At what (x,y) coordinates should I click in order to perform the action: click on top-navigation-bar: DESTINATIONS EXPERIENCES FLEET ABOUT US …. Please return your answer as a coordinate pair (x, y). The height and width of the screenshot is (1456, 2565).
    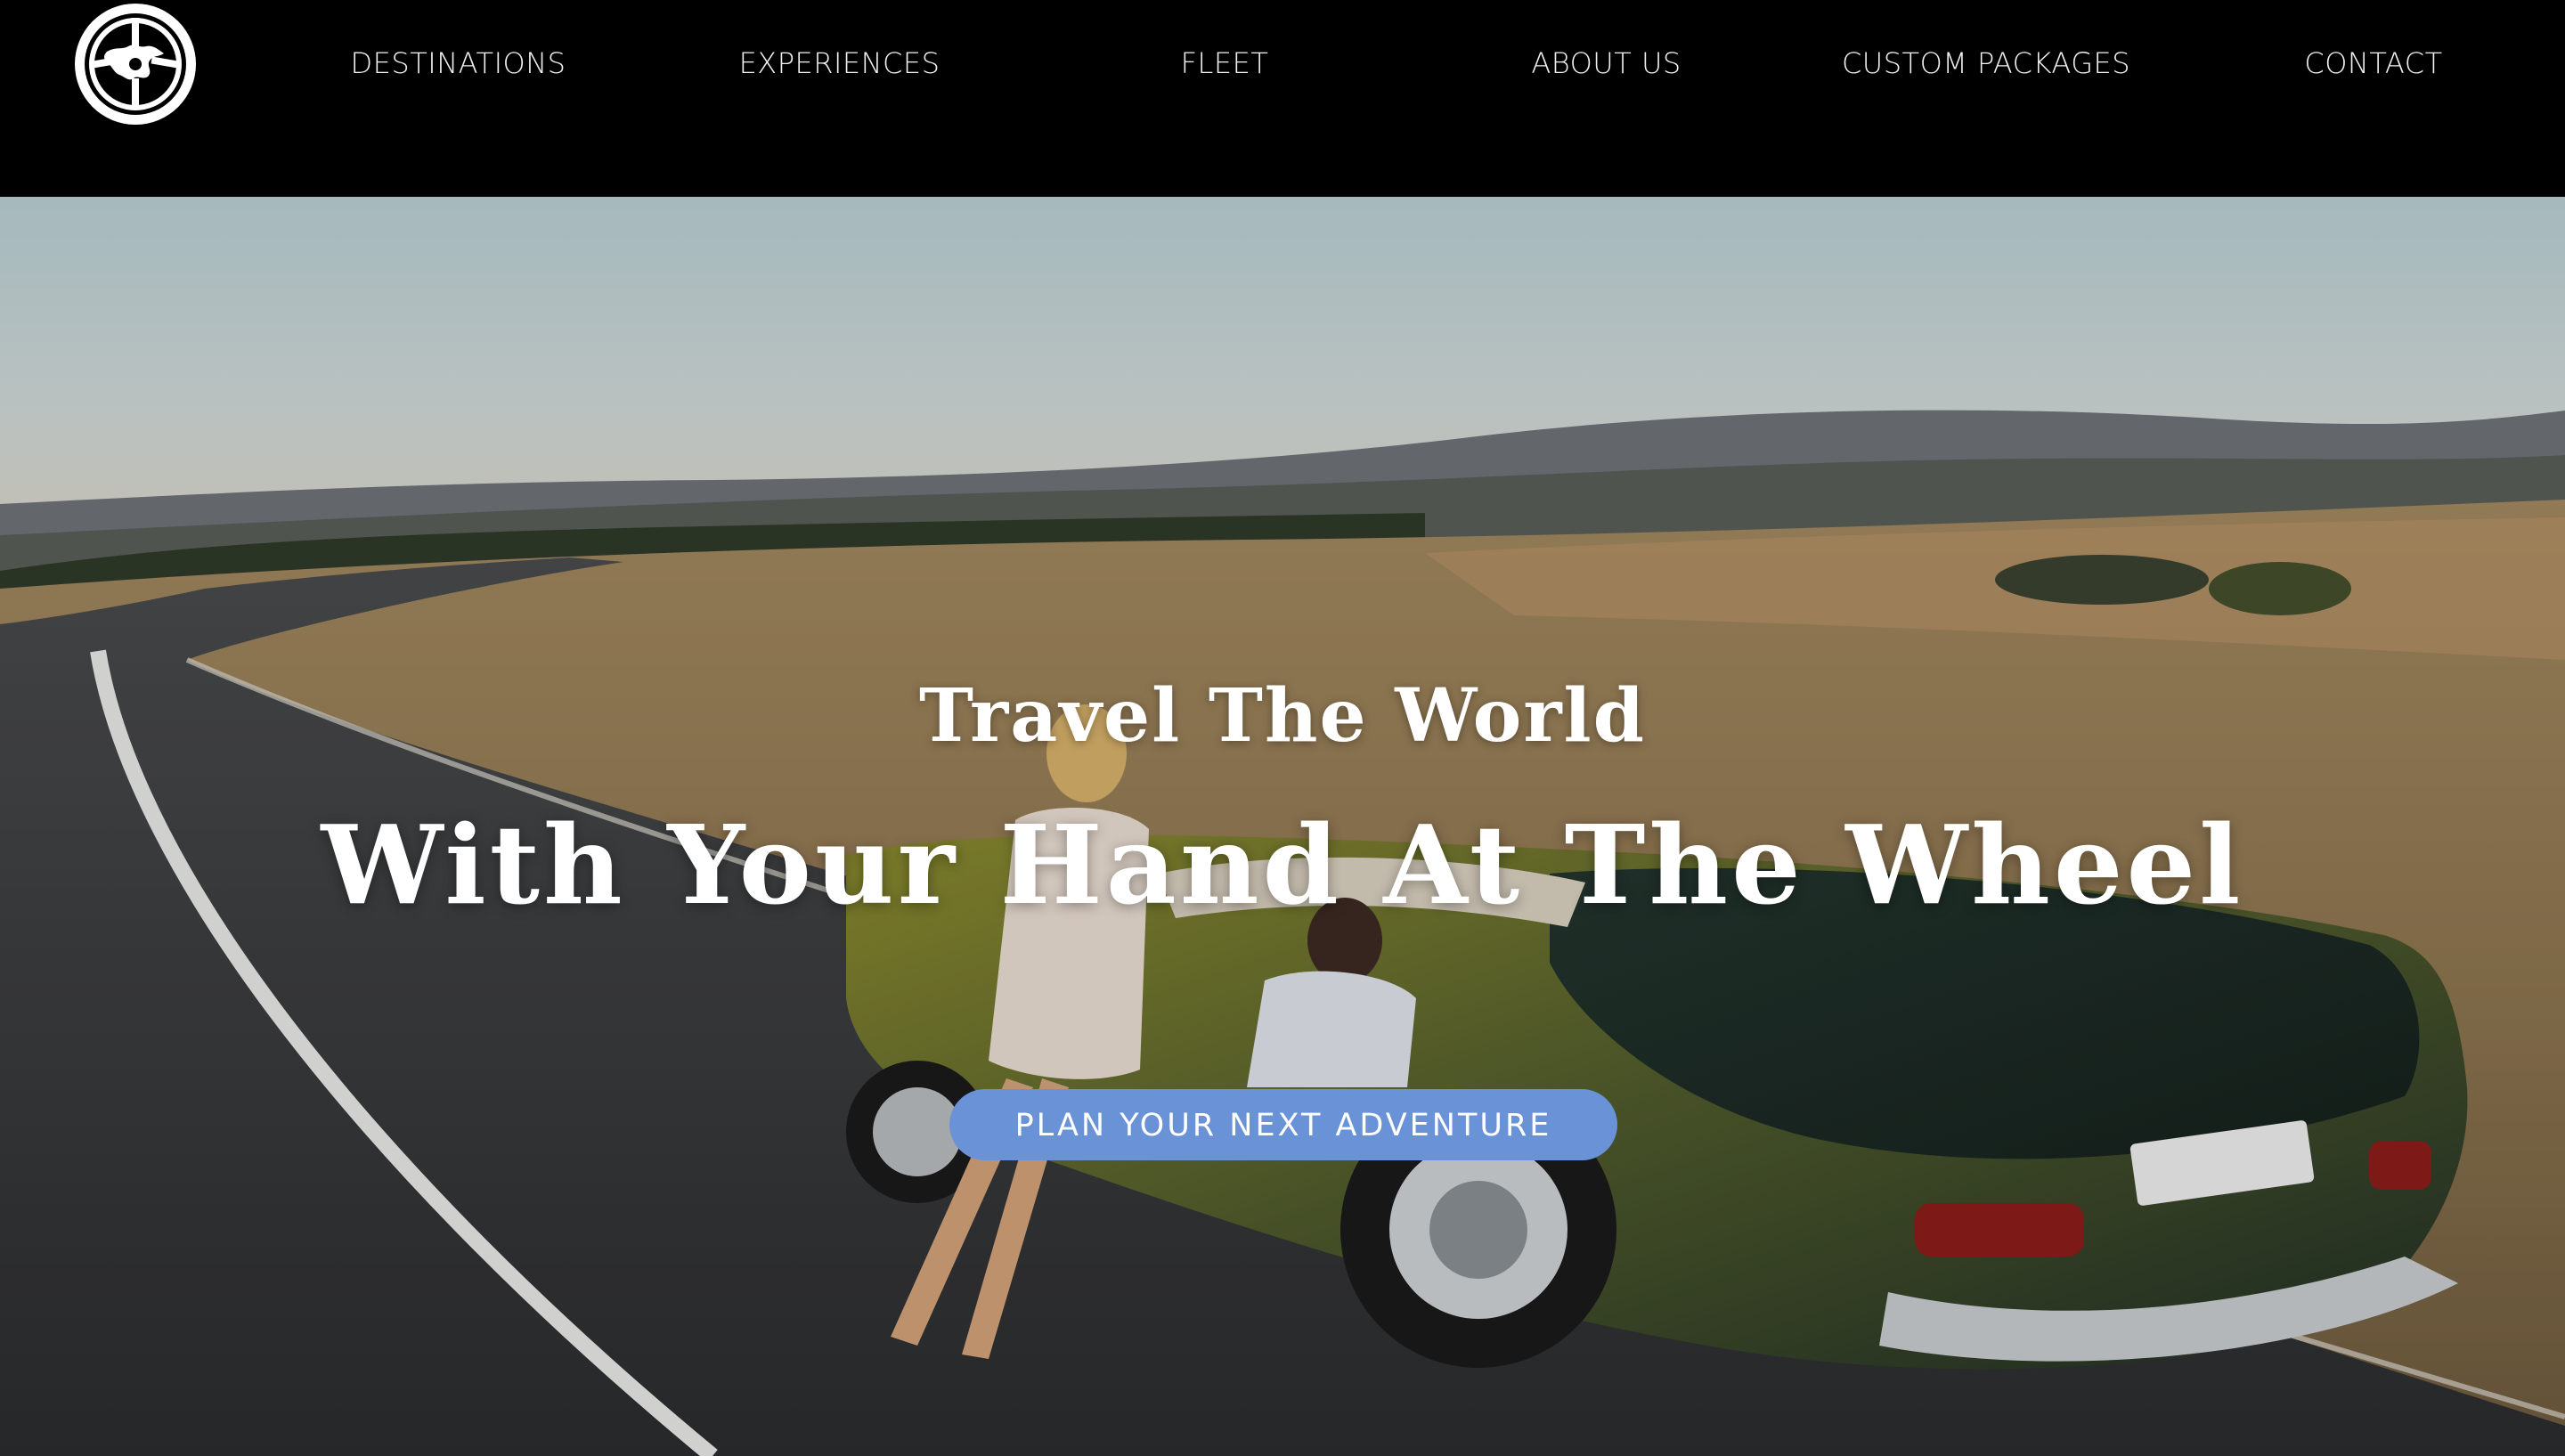
    Looking at the image, I should click on (1282, 98).